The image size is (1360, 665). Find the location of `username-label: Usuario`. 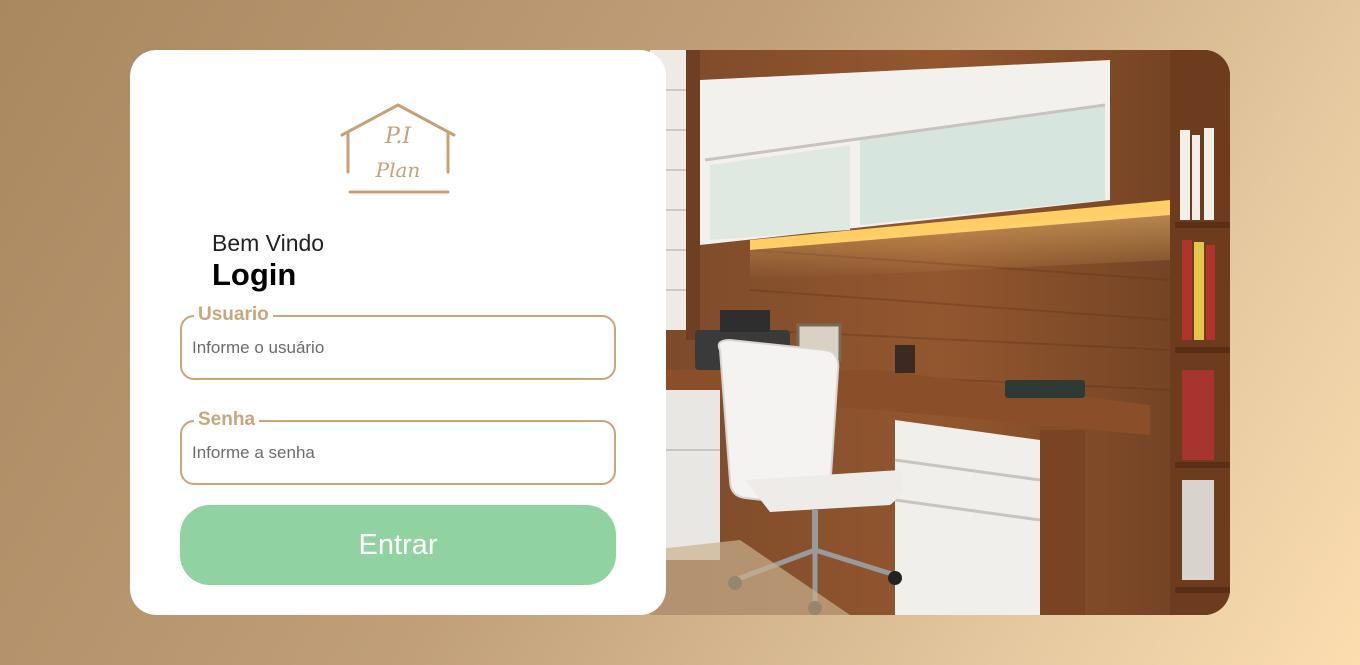

username-label: Usuario is located at coordinates (233, 315).